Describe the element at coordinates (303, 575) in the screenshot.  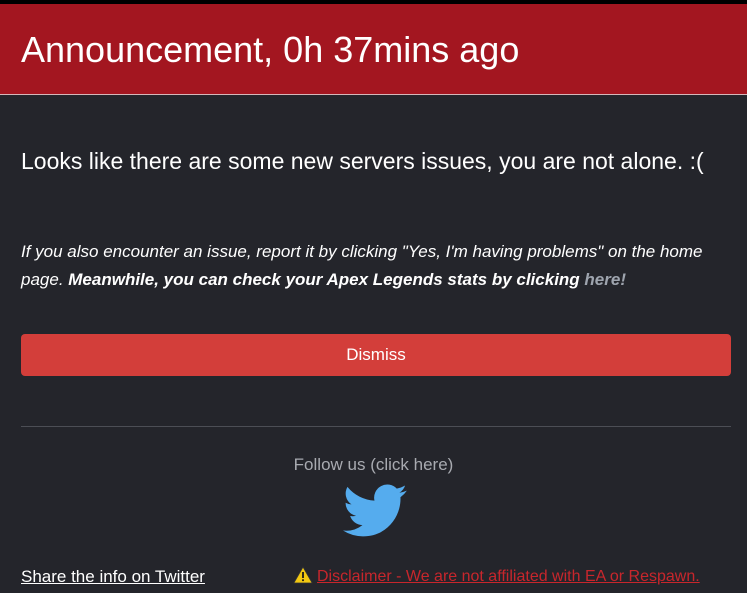
I see `warning-triangle-icon` at that location.